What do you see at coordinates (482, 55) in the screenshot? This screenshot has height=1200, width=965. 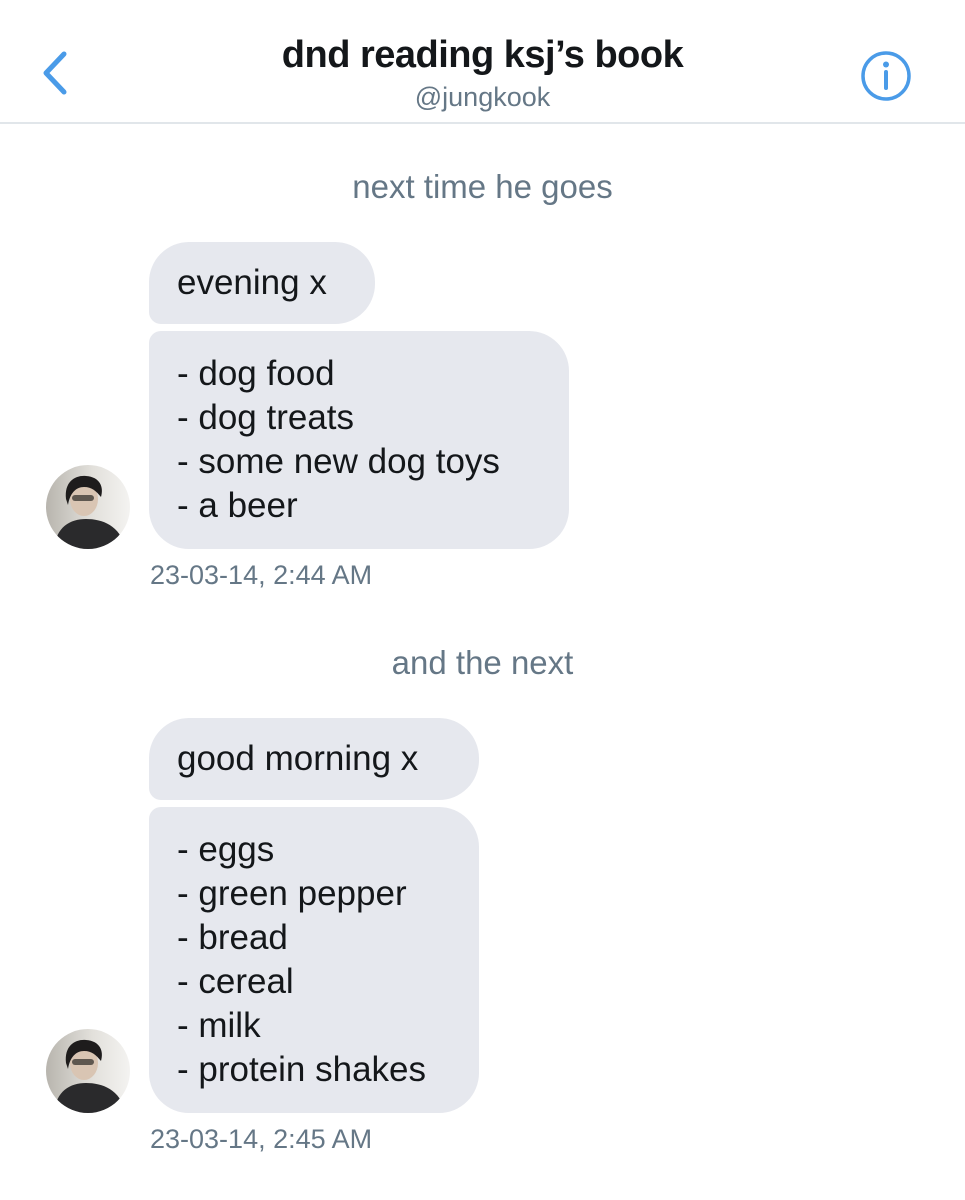 I see `conversation-title: dnd reading ksj’s book` at bounding box center [482, 55].